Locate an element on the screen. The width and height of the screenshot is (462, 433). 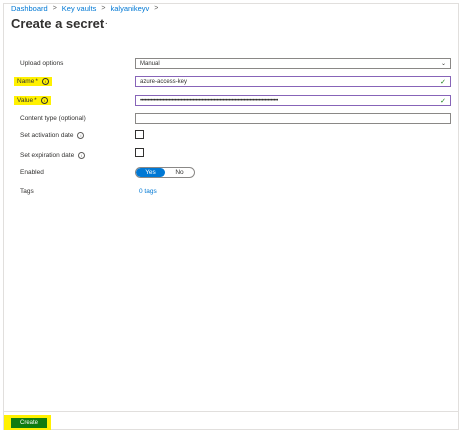
activation-date-checkbox is located at coordinates (139, 134).